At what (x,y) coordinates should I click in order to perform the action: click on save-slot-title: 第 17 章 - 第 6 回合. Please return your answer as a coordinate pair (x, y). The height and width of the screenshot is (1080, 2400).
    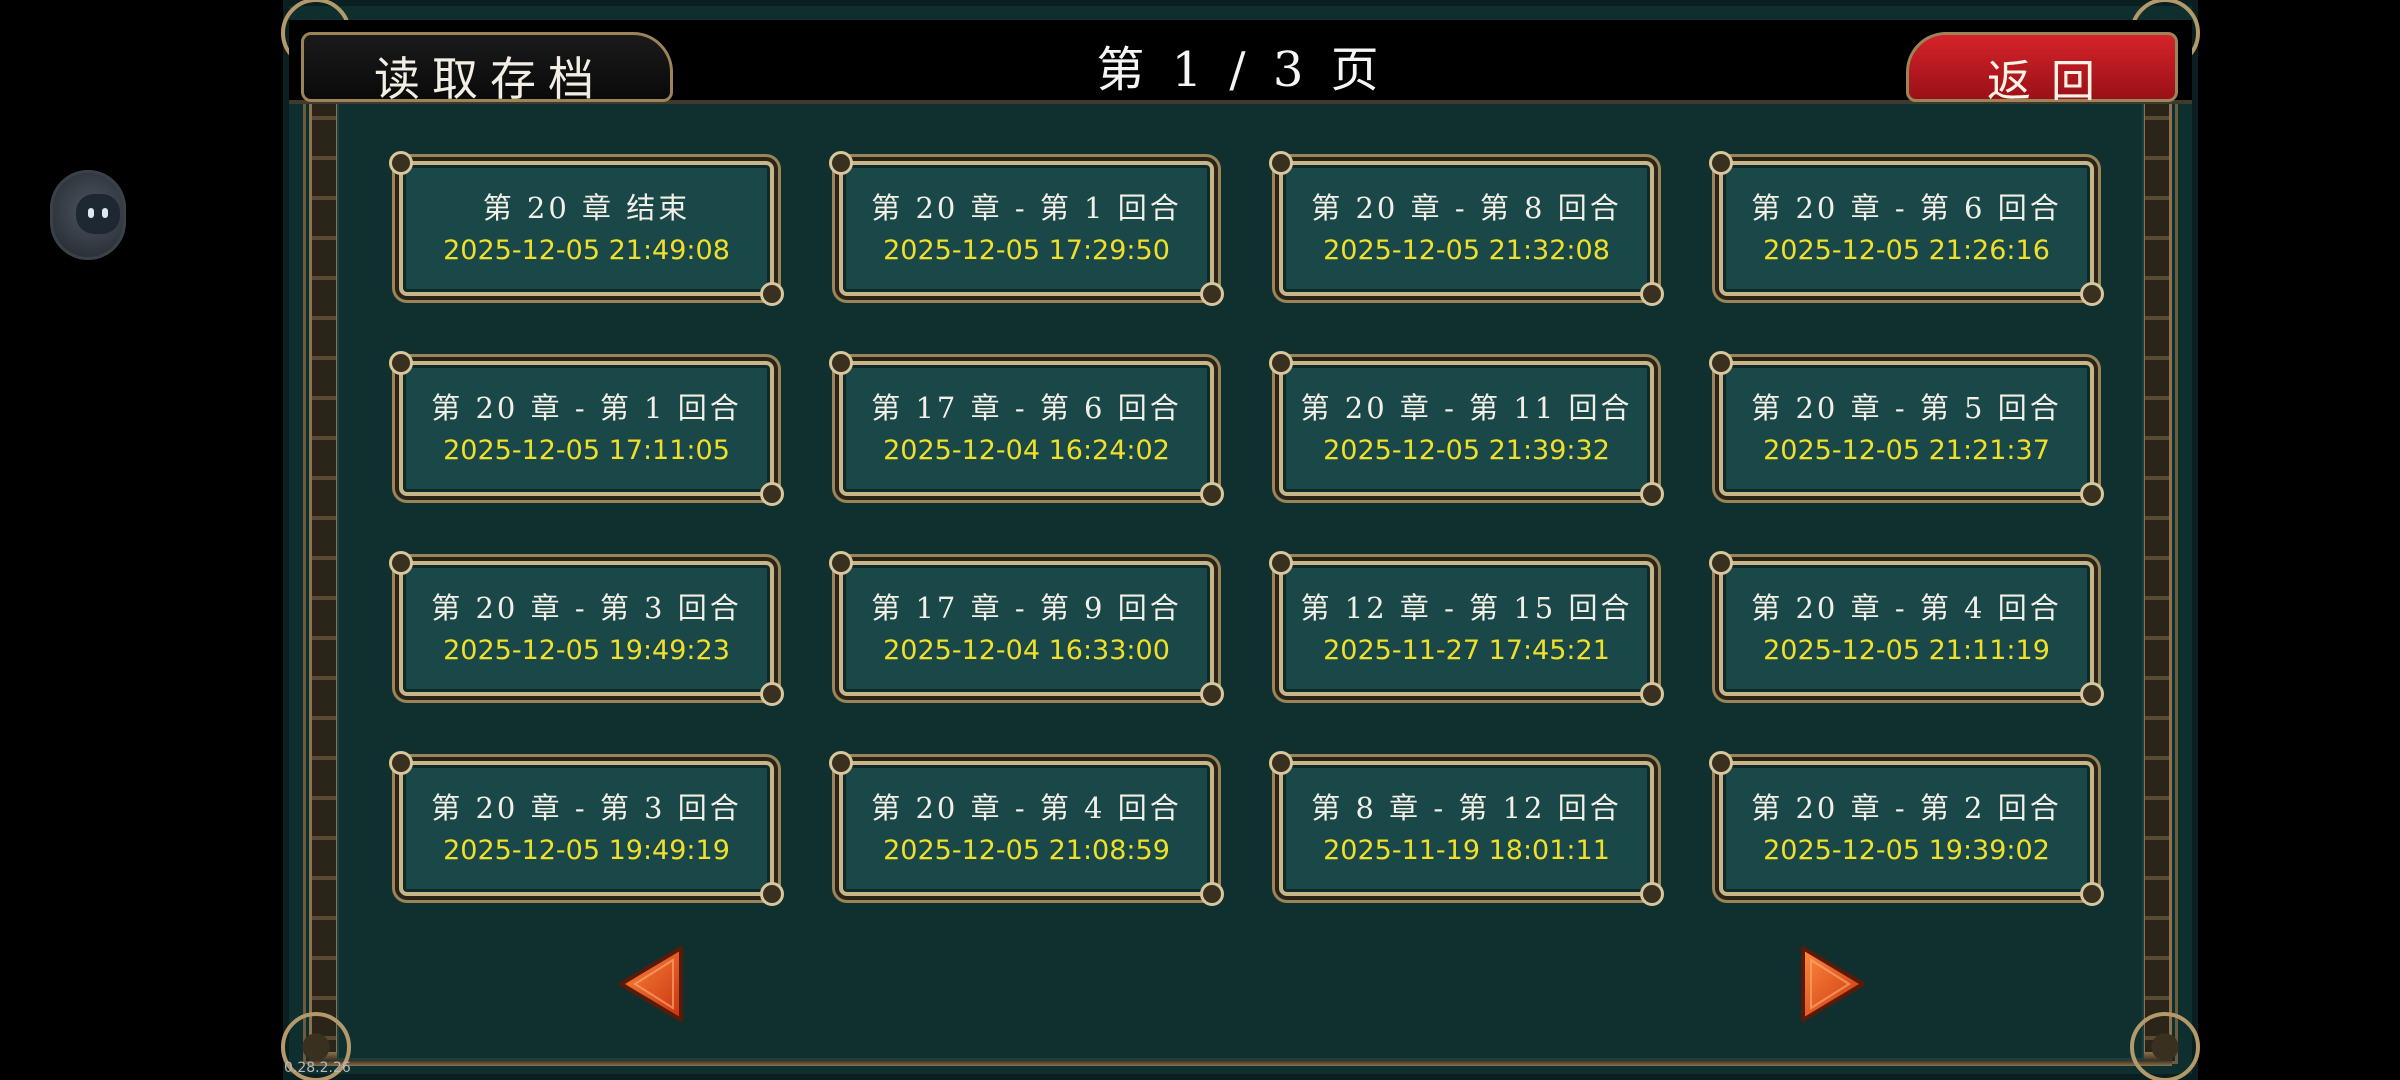
    Looking at the image, I should click on (1026, 408).